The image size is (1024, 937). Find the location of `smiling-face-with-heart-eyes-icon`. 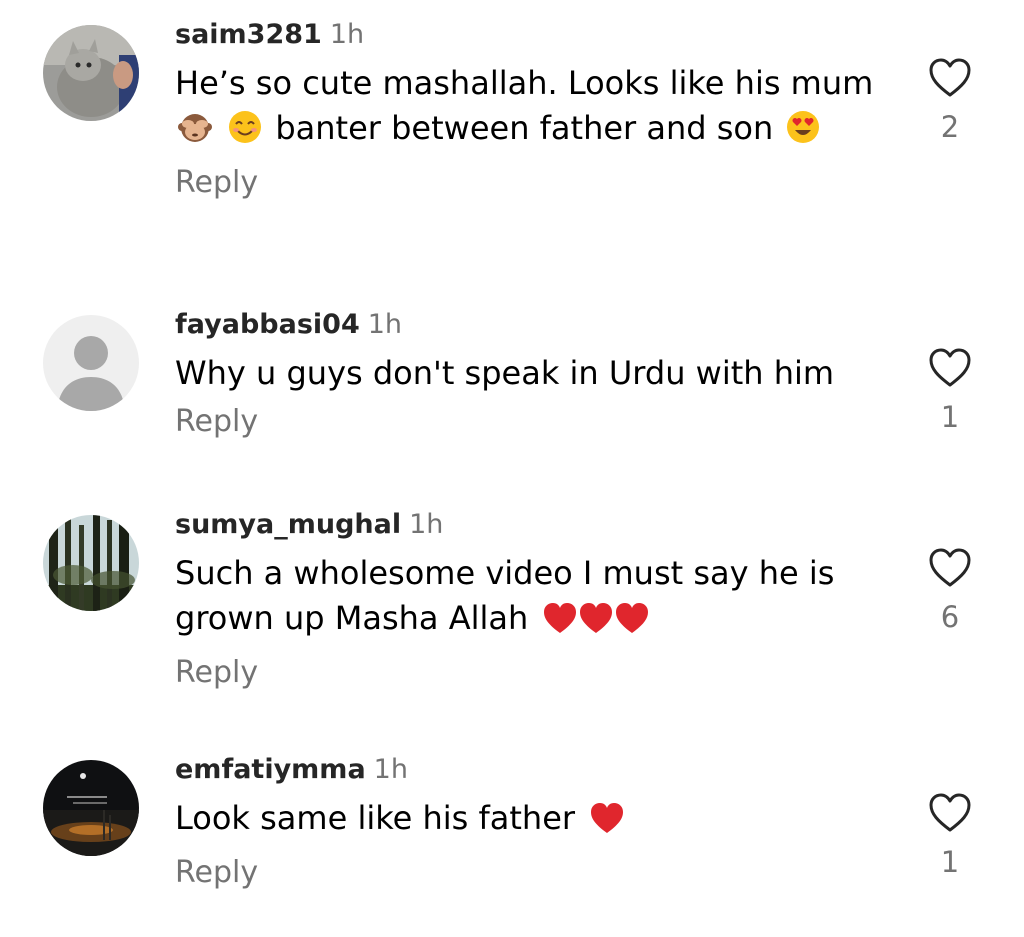

smiling-face-with-heart-eyes-icon is located at coordinates (803, 133).